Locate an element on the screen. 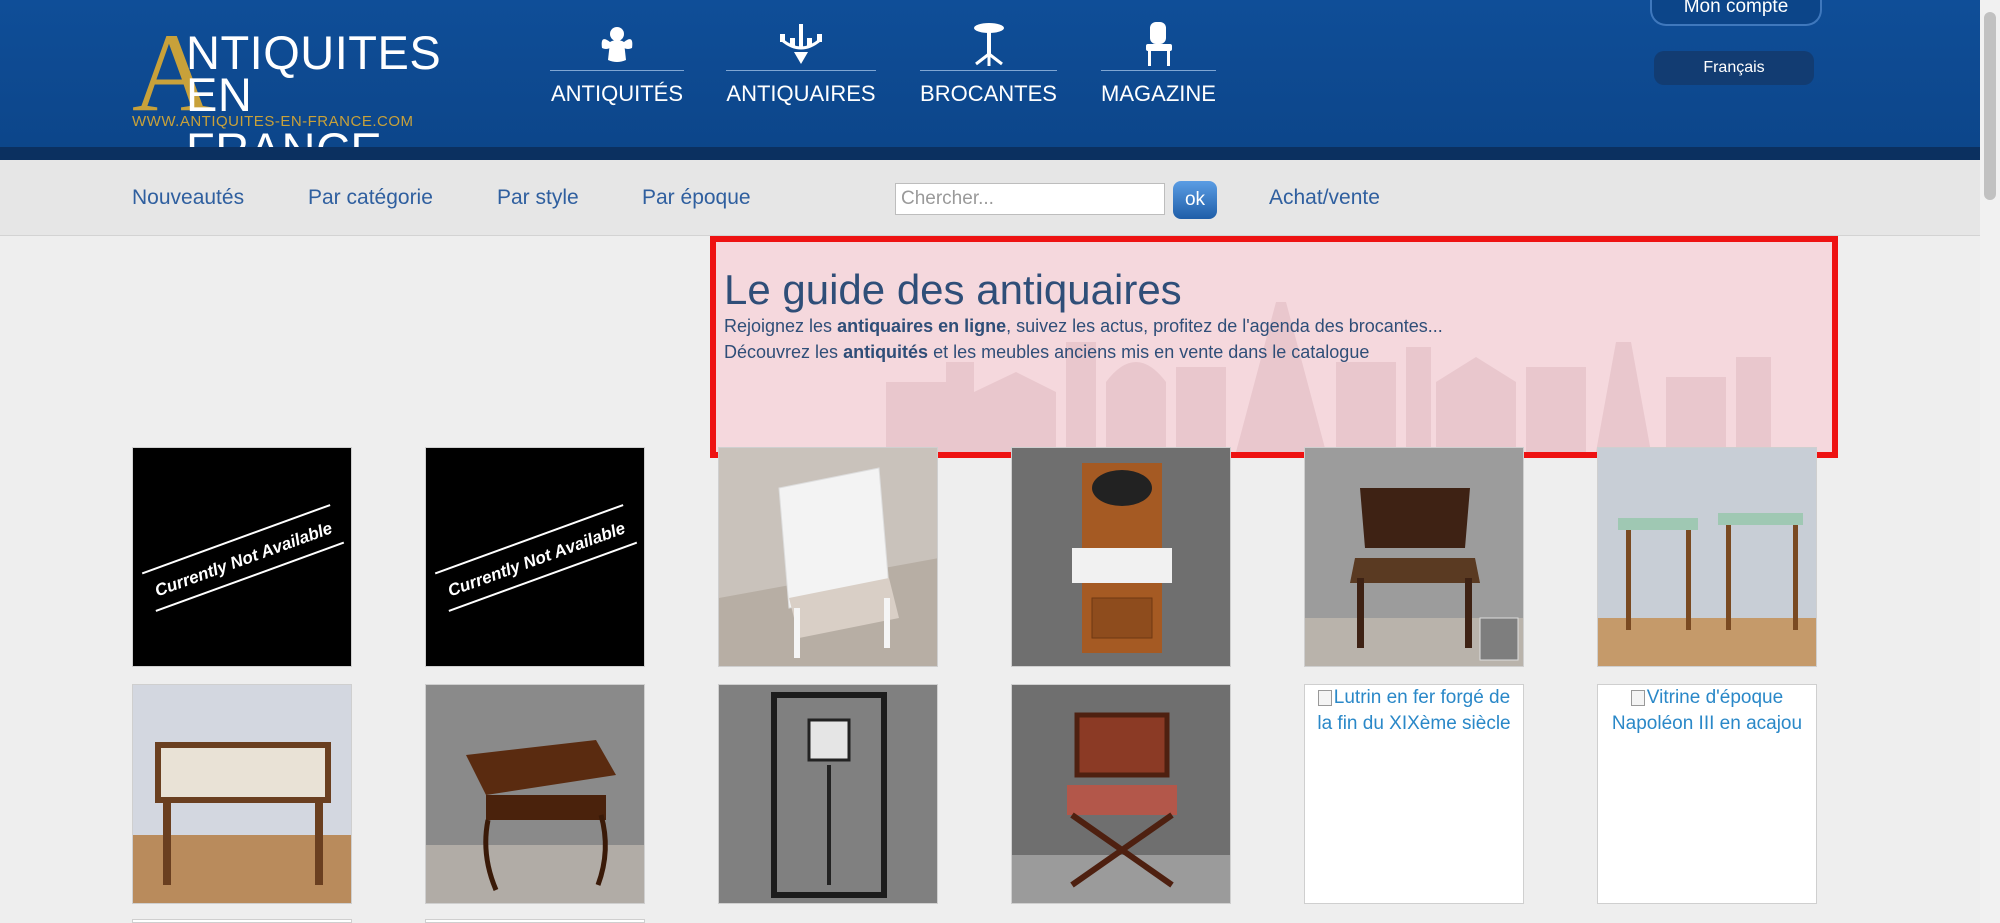  scrollbar-thumb is located at coordinates (1990, 106).